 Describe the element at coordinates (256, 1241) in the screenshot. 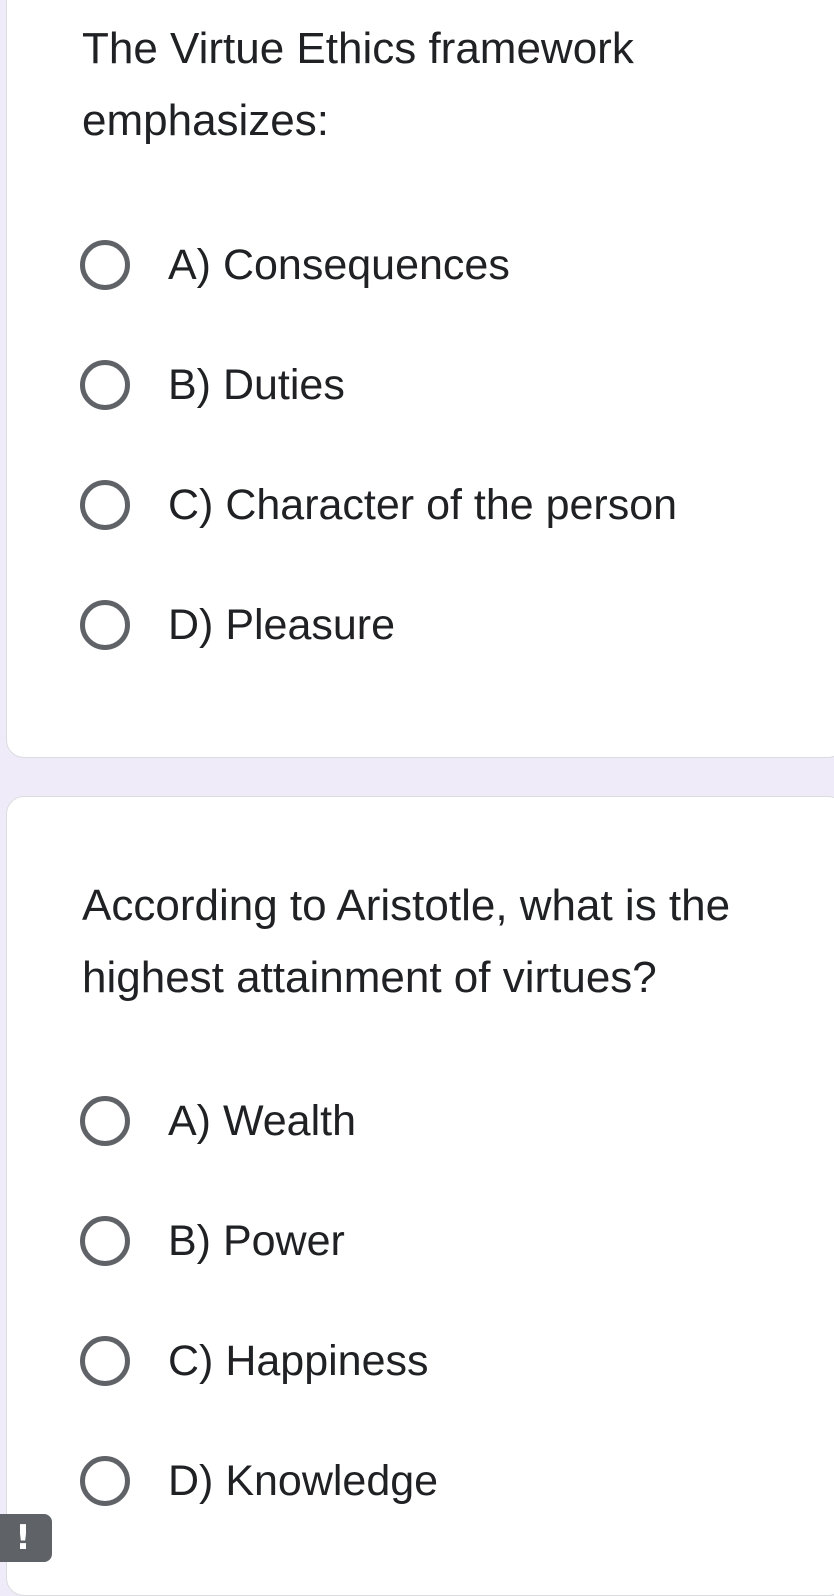

I see `option-label: B) Power` at that location.